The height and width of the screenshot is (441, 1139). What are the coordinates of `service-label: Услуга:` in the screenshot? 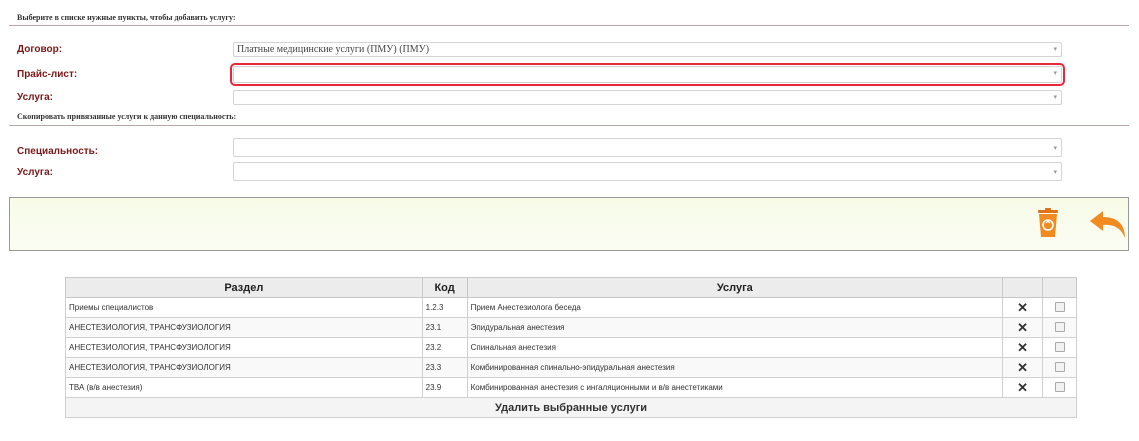 It's located at (35, 97).